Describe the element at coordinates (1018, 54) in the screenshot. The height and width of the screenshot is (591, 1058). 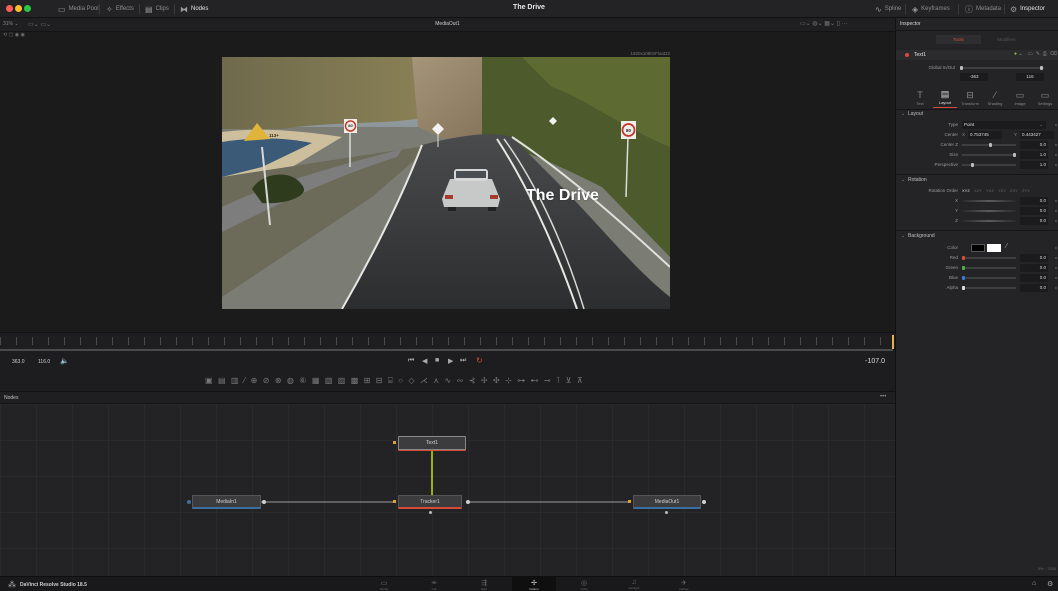
I see `node-enable-icon: ● ⌄` at that location.